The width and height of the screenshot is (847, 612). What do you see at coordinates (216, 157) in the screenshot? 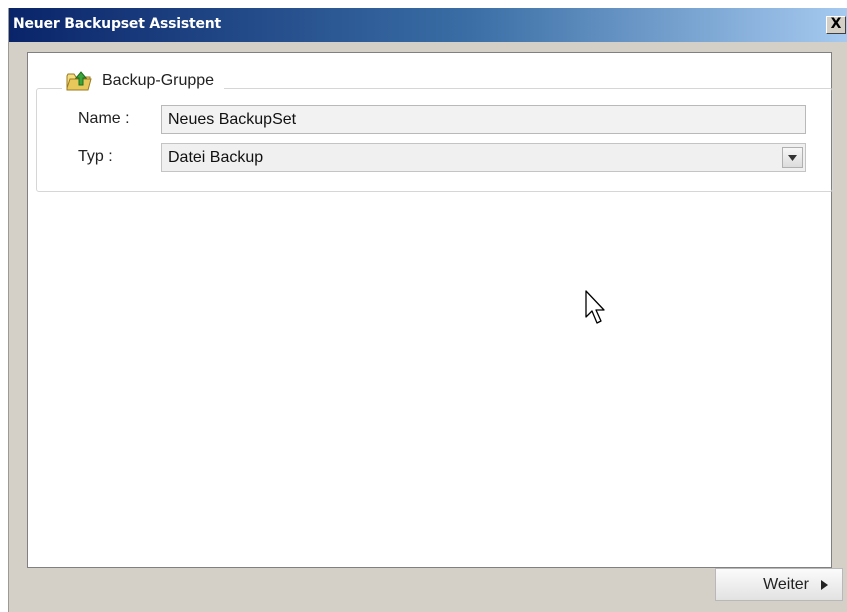
I see `type-selected-value: Datei Backup` at bounding box center [216, 157].